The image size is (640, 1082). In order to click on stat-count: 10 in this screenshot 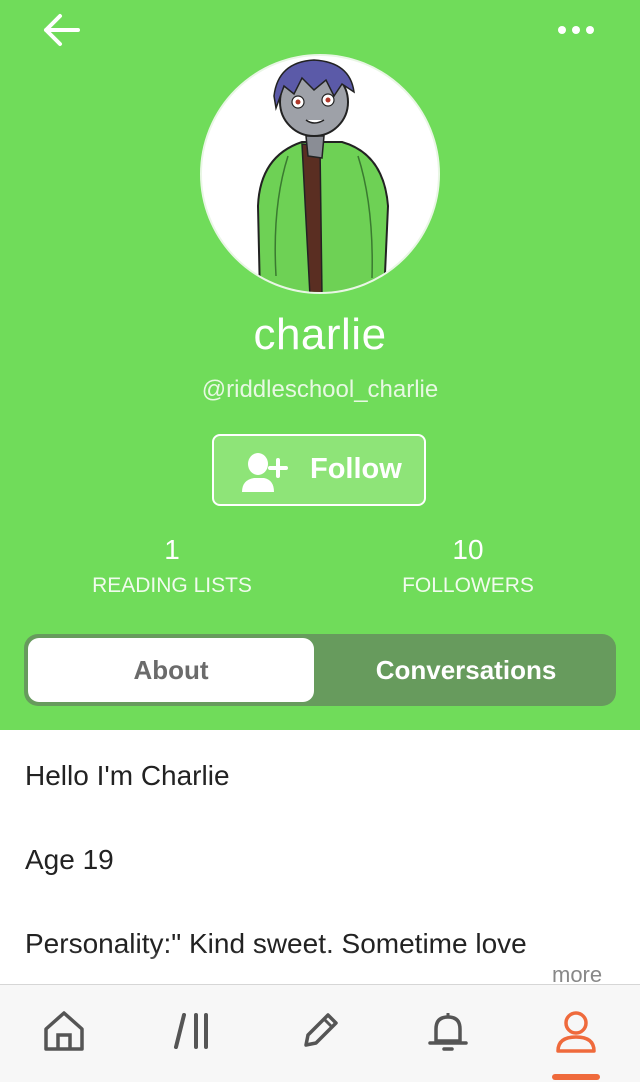, I will do `click(468, 549)`.